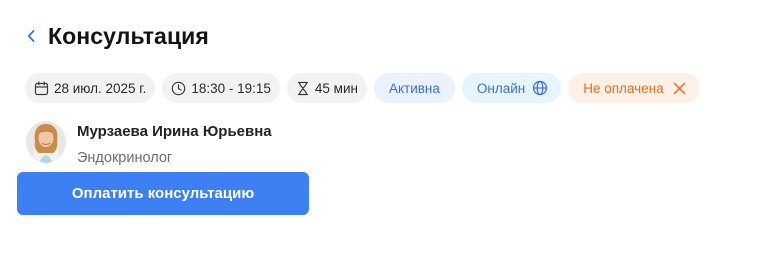 This screenshot has height=268, width=768. I want to click on page-header: Консультация, so click(115, 36).